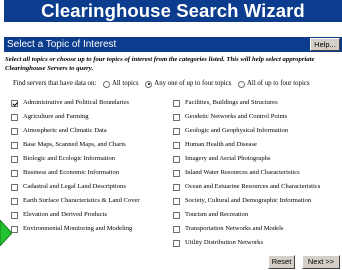  I want to click on topic-label: Tourism and Recreation, so click(217, 214).